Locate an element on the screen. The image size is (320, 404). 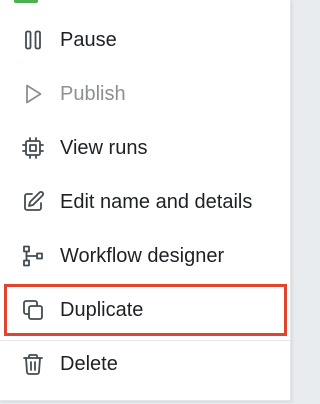
menu-item-label: Delete is located at coordinates (89, 364).